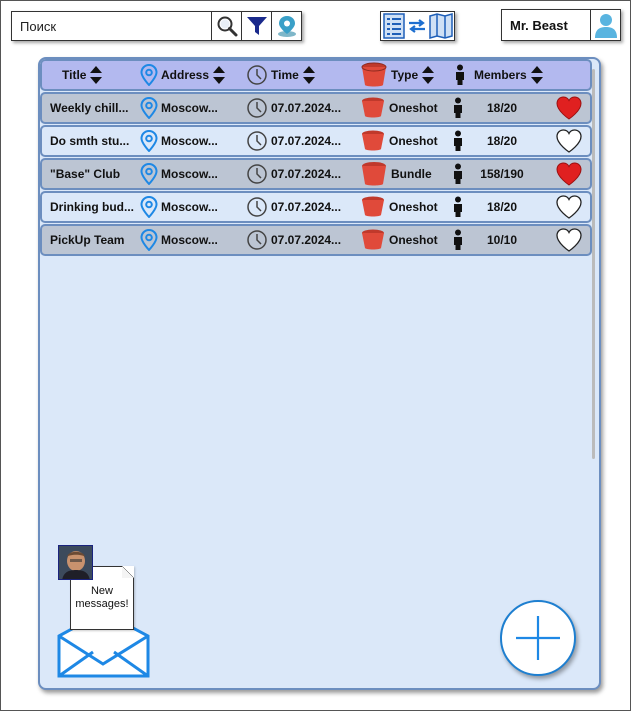 Image resolution: width=631 pixels, height=711 pixels. What do you see at coordinates (87, 240) in the screenshot?
I see `event-title: PickUp Team` at bounding box center [87, 240].